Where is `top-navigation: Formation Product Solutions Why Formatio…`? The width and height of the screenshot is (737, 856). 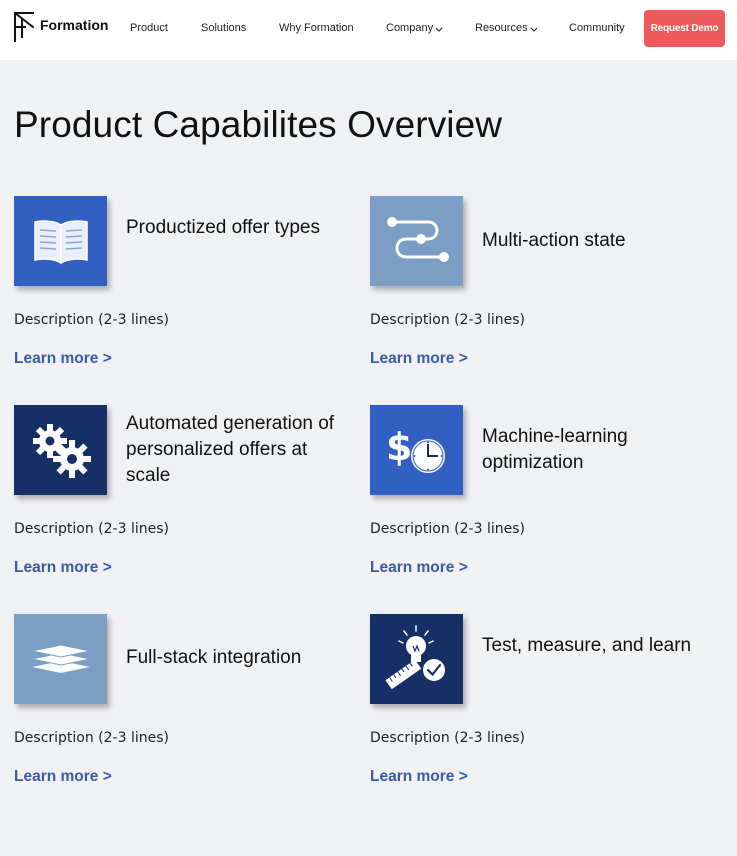 top-navigation: Formation Product Solutions Why Formatio… is located at coordinates (368, 30).